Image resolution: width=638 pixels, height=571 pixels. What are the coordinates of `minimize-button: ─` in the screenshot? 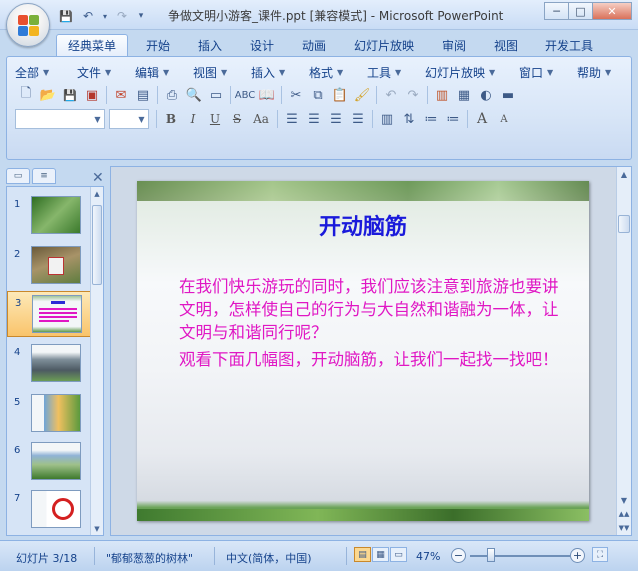 It's located at (556, 11).